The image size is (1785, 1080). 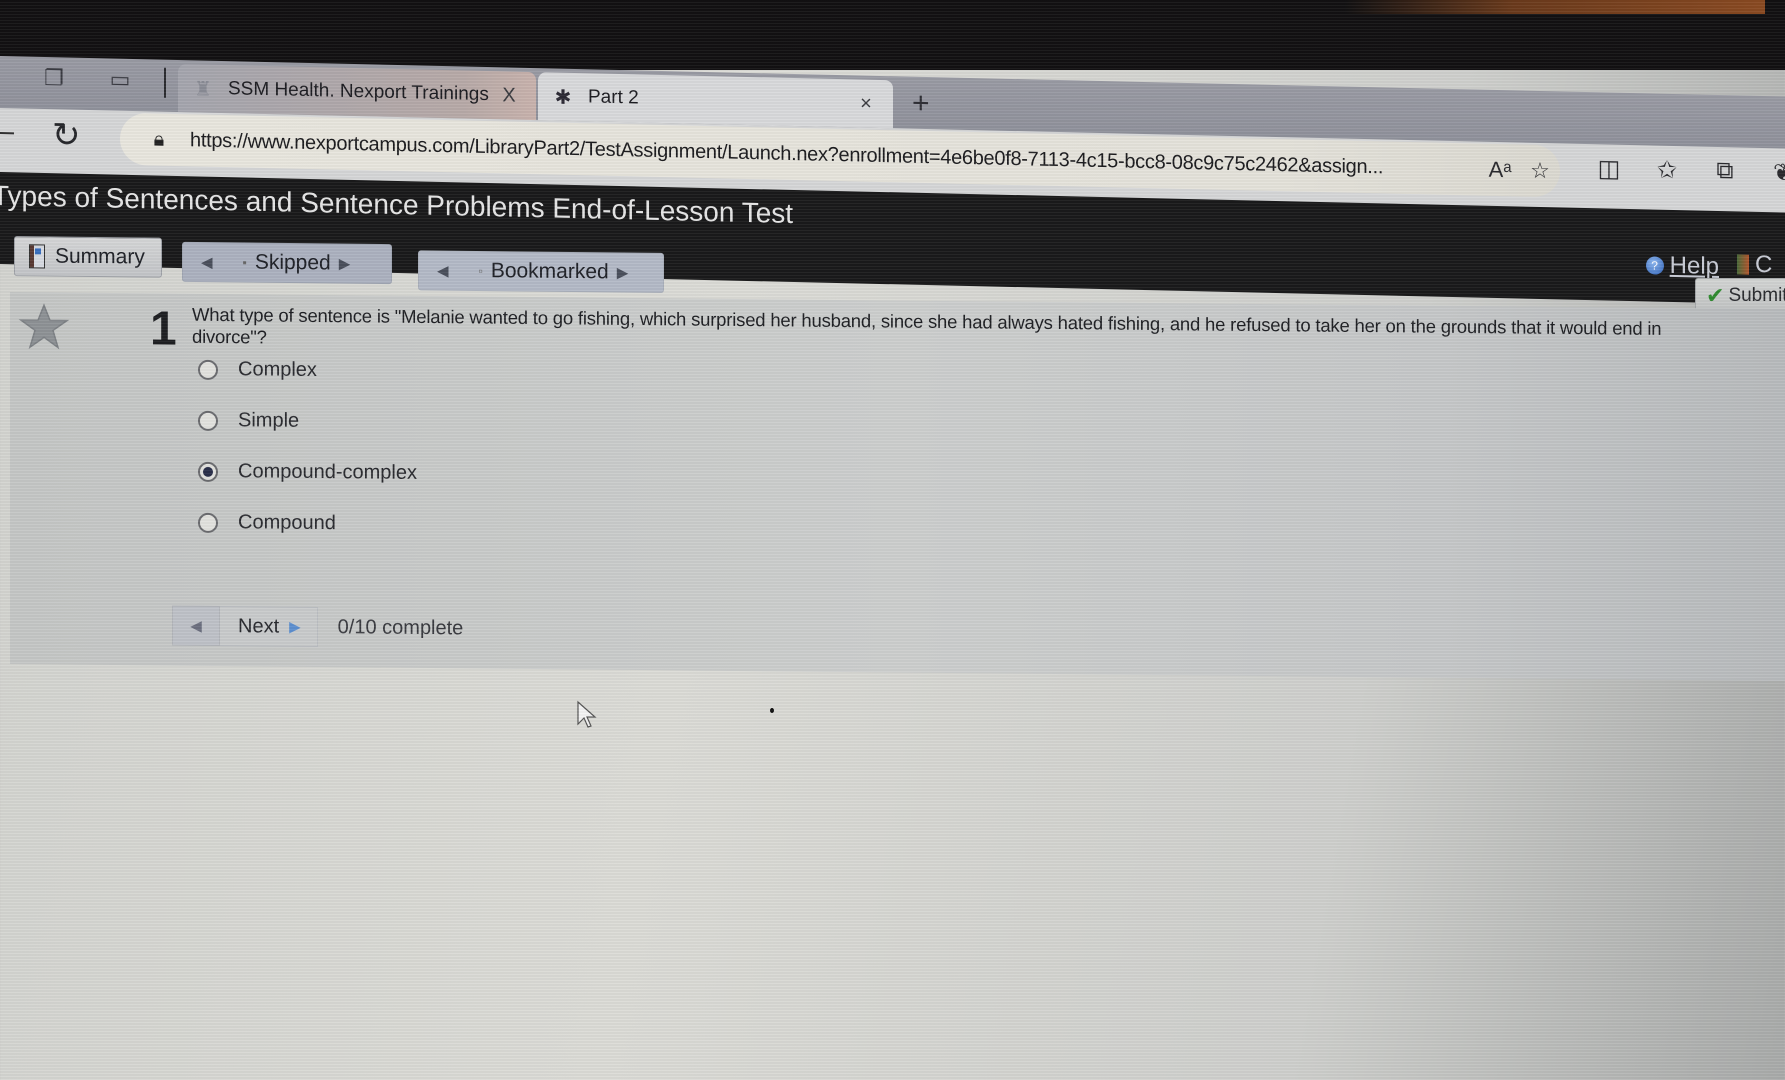 What do you see at coordinates (715, 100) in the screenshot?
I see `tab-part-2: ✱ Part 2 ×` at bounding box center [715, 100].